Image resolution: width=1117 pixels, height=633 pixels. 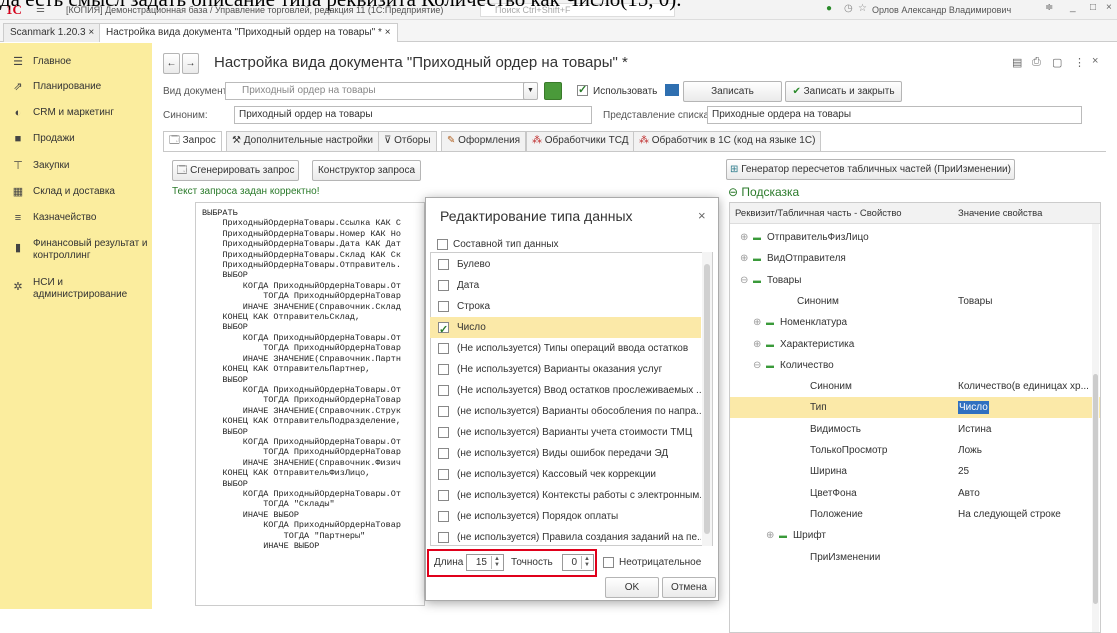 What do you see at coordinates (565, 306) in the screenshot?
I see `type-list-item: Строка` at bounding box center [565, 306].